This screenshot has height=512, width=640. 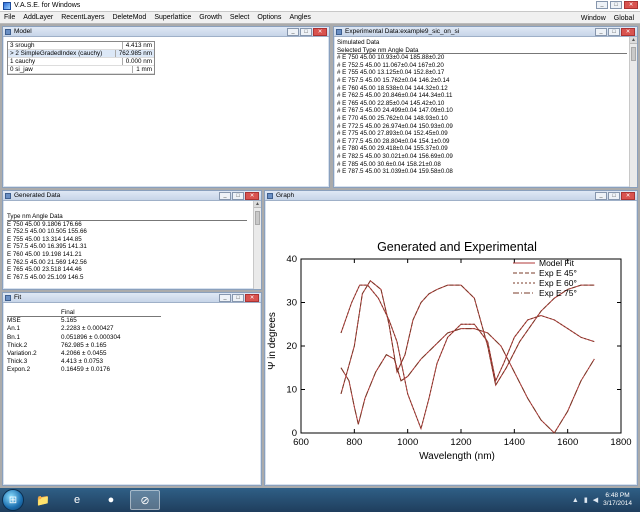 I want to click on menu-window: Window, so click(x=593, y=18).